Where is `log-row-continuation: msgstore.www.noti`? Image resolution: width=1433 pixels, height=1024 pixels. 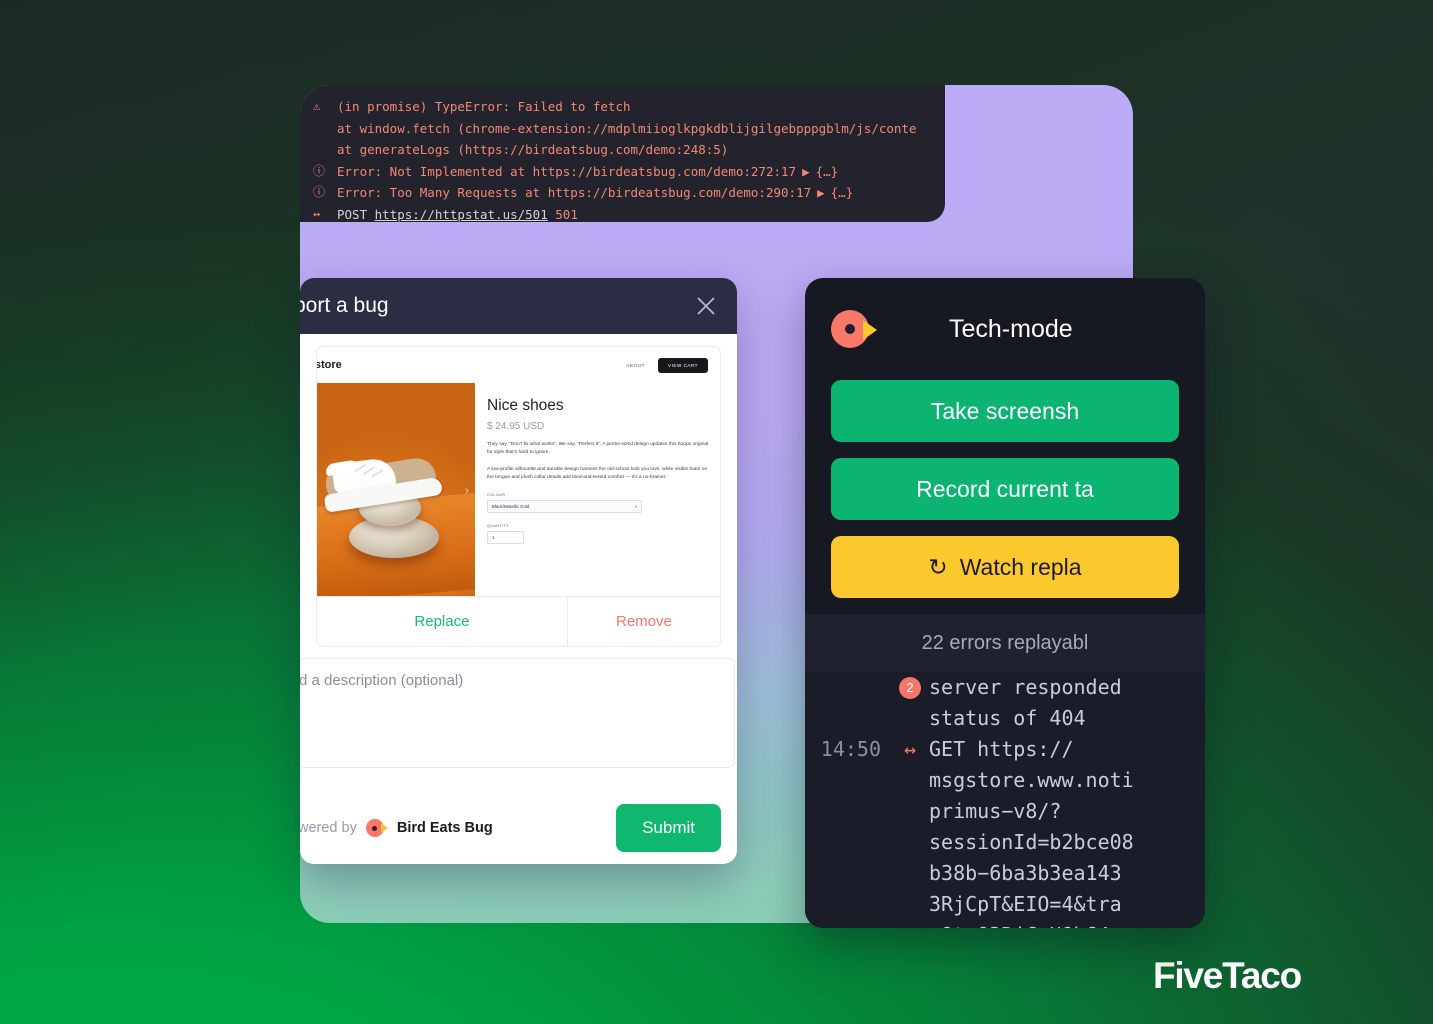
log-row-continuation: msgstore.www.noti is located at coordinates (1005, 780).